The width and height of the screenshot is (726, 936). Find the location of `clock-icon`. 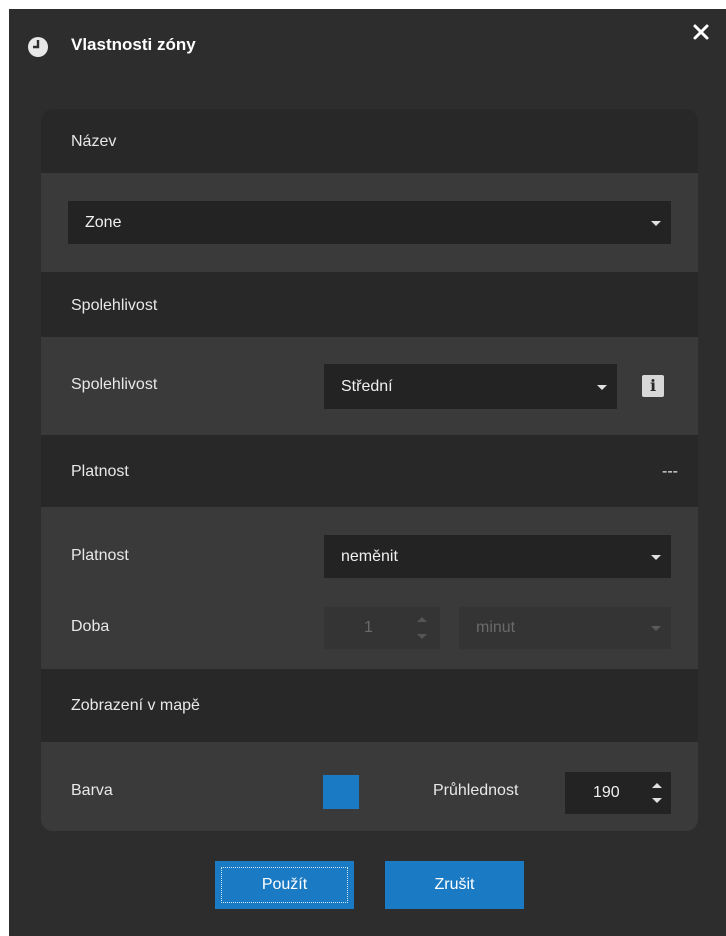

clock-icon is located at coordinates (38, 47).